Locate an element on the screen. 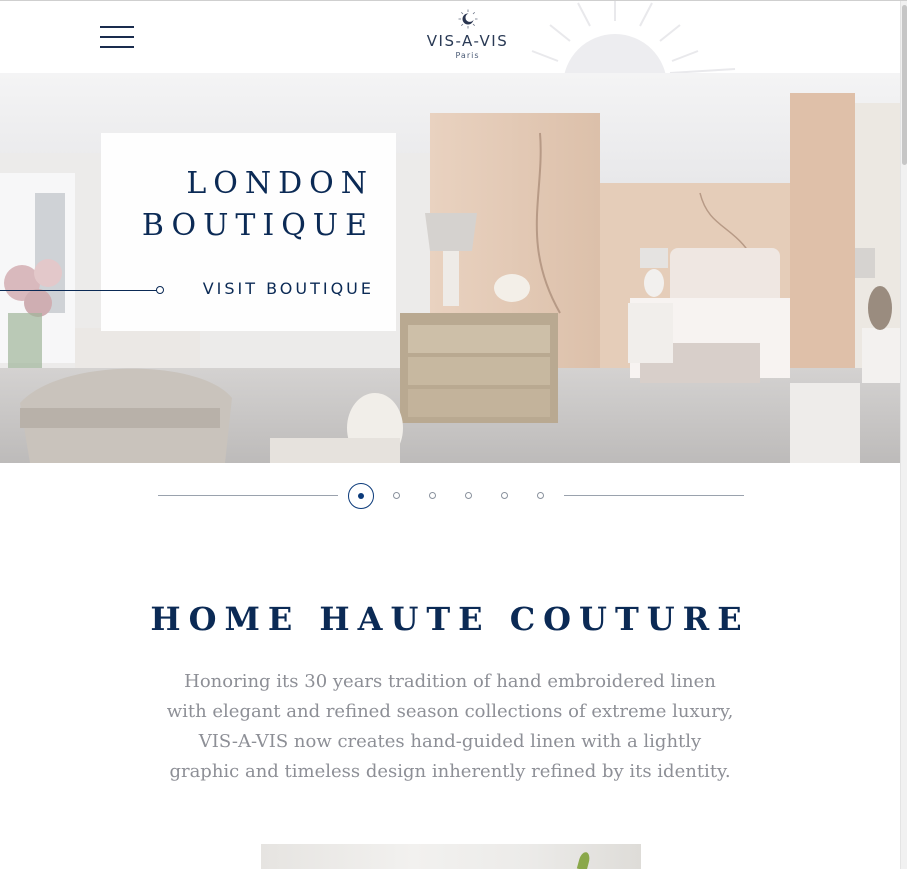 The image size is (907, 869). pager-dot-active is located at coordinates (361, 496).